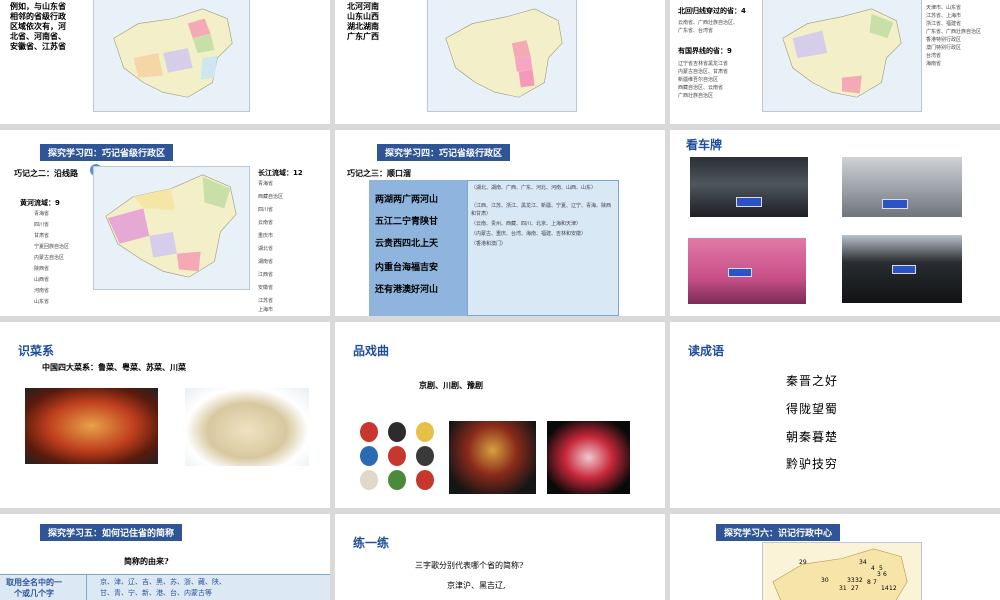  I want to click on yangtze-label: 长江流域：12, so click(280, 173).